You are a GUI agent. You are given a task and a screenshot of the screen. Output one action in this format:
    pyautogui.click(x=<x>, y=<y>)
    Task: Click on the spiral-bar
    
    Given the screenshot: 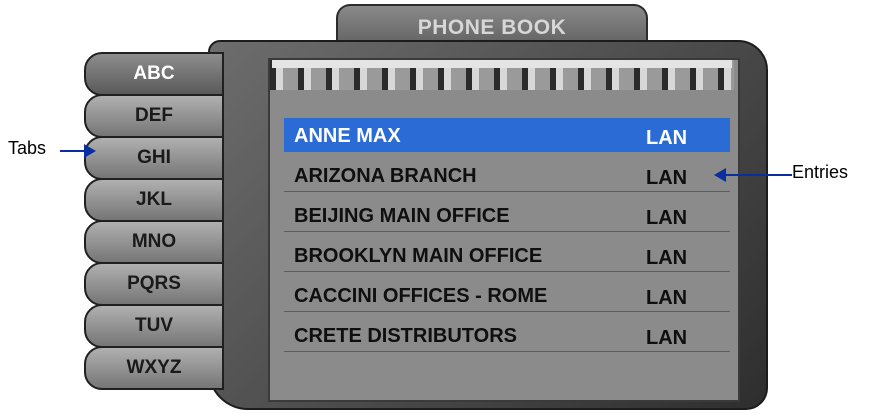 What is the action you would take?
    pyautogui.click(x=502, y=64)
    